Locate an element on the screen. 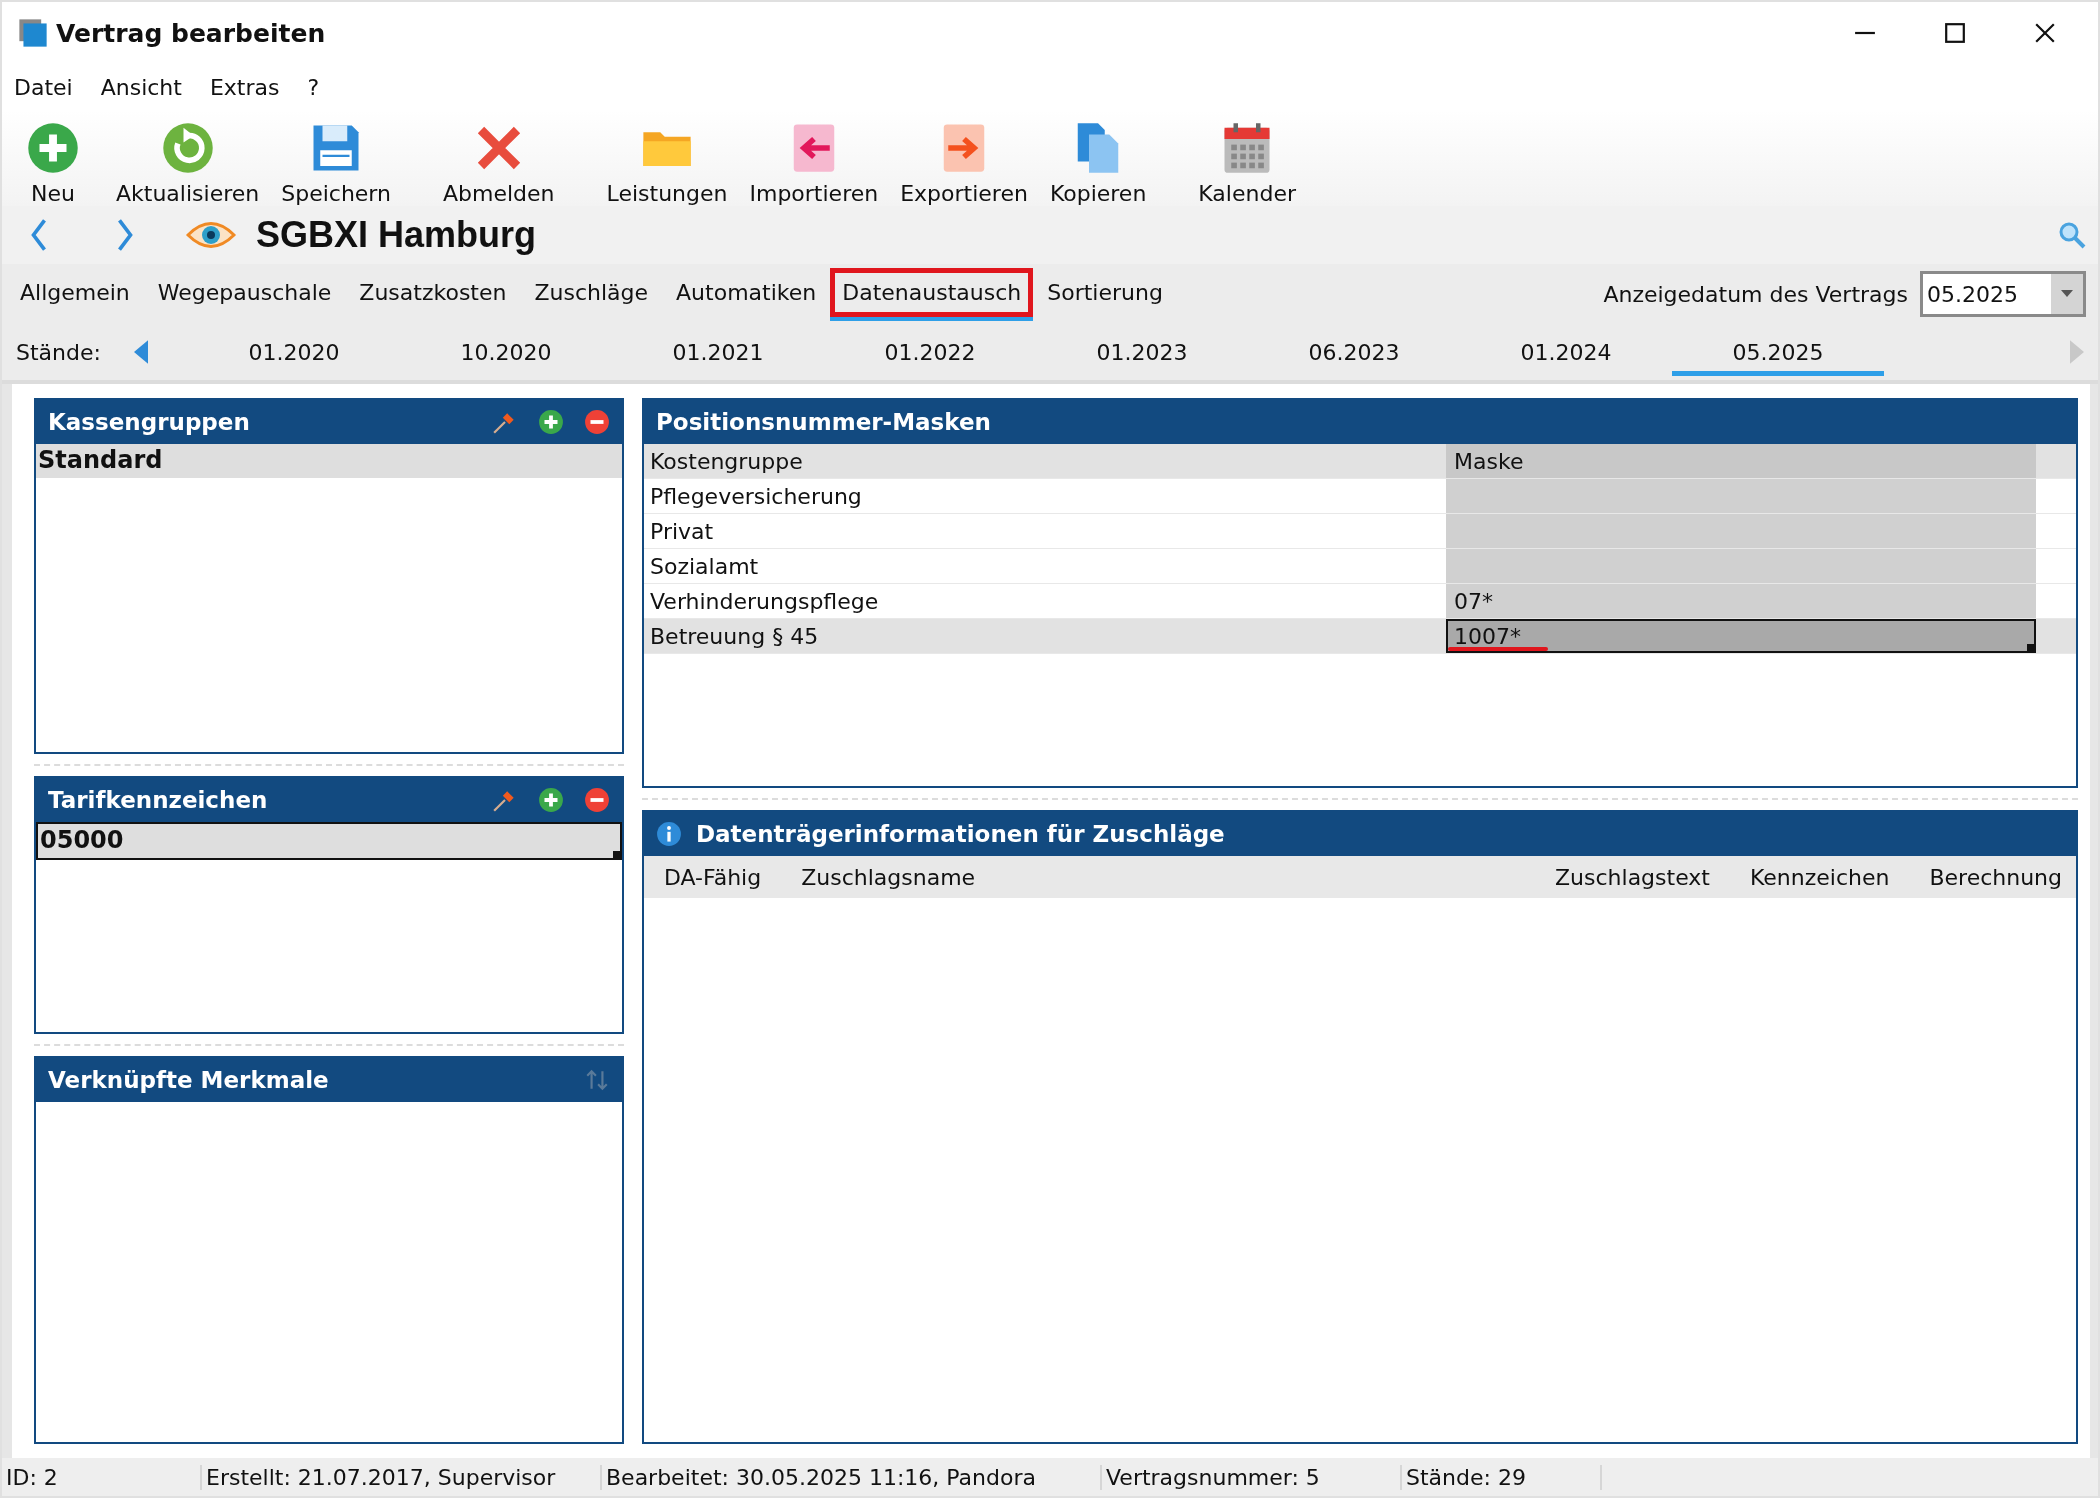 Image resolution: width=2100 pixels, height=1498 pixels. column-header: Zuschlagstext is located at coordinates (1632, 877).